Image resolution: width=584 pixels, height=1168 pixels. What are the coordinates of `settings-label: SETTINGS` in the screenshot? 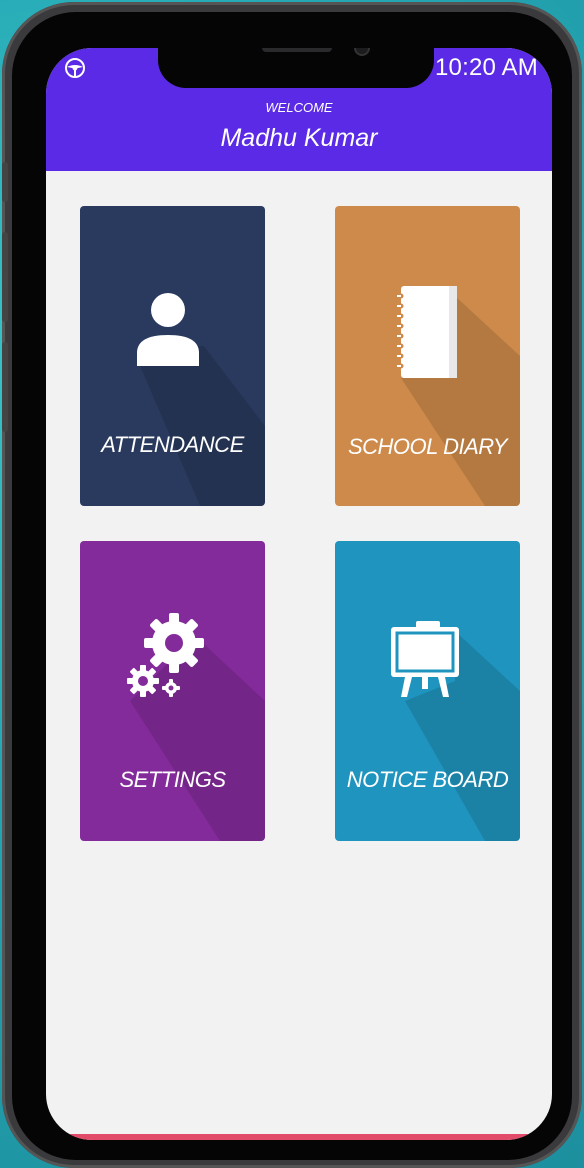 It's located at (172, 779).